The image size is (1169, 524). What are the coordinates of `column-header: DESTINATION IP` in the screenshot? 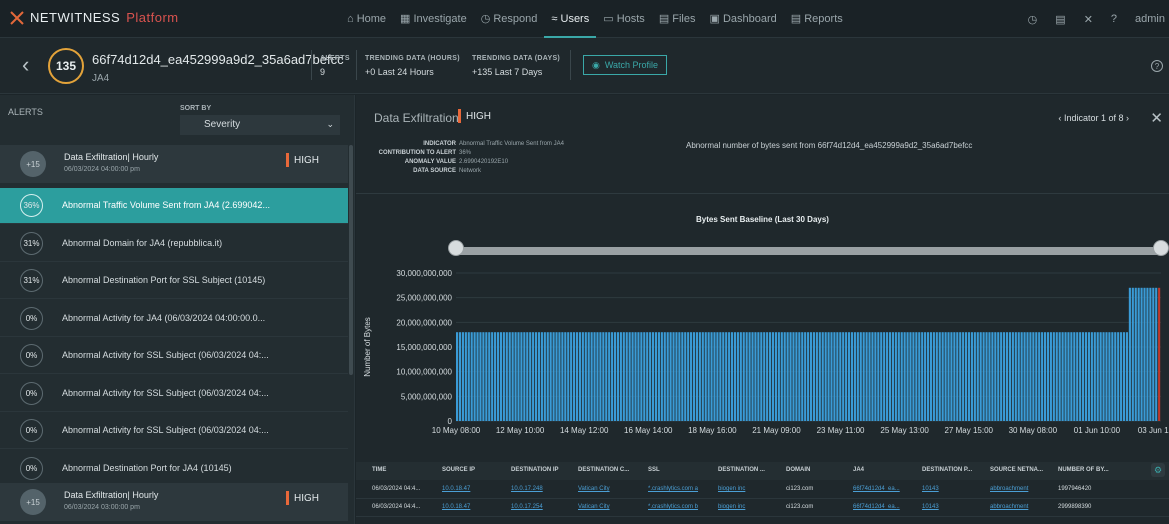 It's located at (535, 470).